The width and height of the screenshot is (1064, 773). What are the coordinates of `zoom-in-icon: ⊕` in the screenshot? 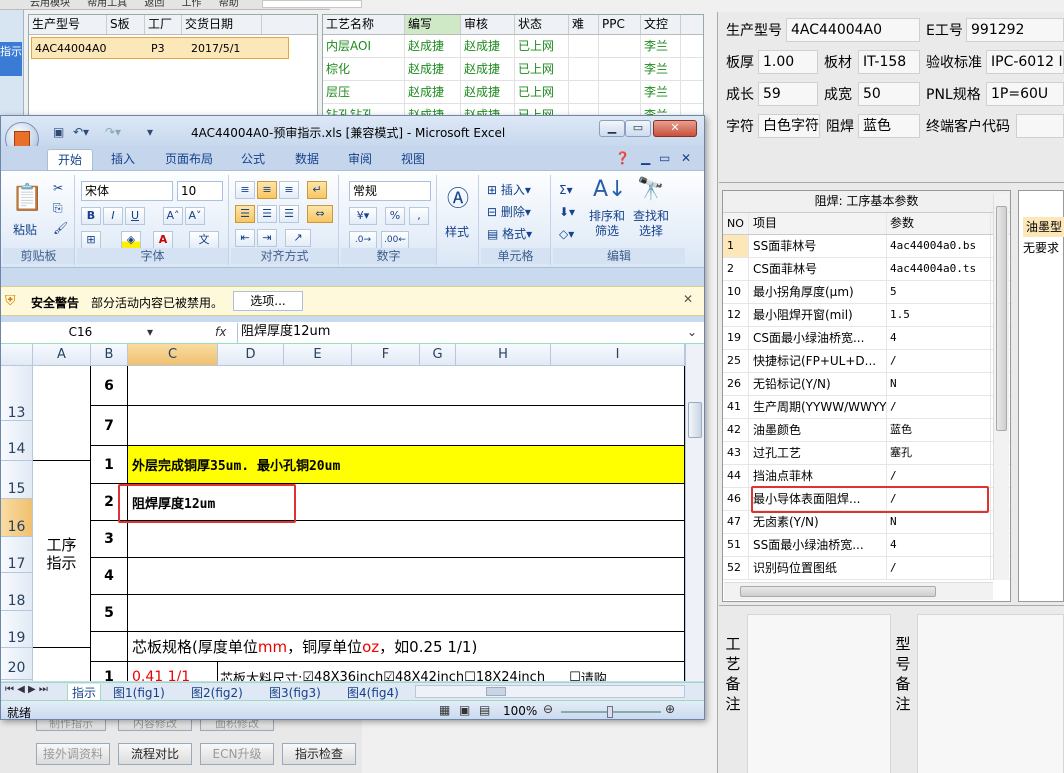 It's located at (670, 709).